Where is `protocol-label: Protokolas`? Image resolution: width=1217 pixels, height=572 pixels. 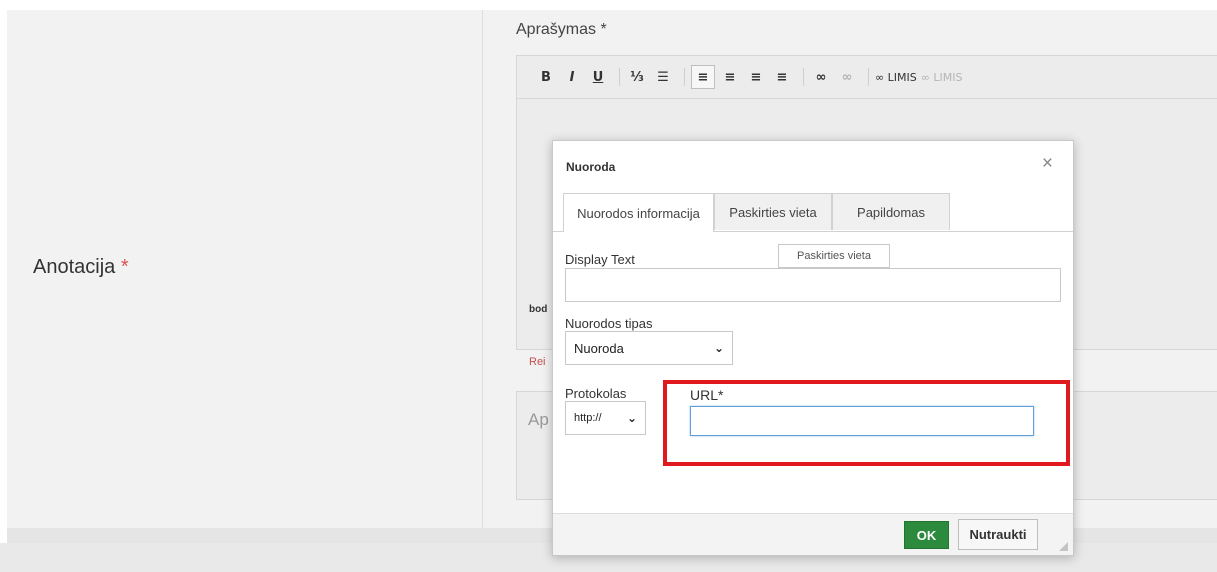 protocol-label: Protokolas is located at coordinates (596, 393).